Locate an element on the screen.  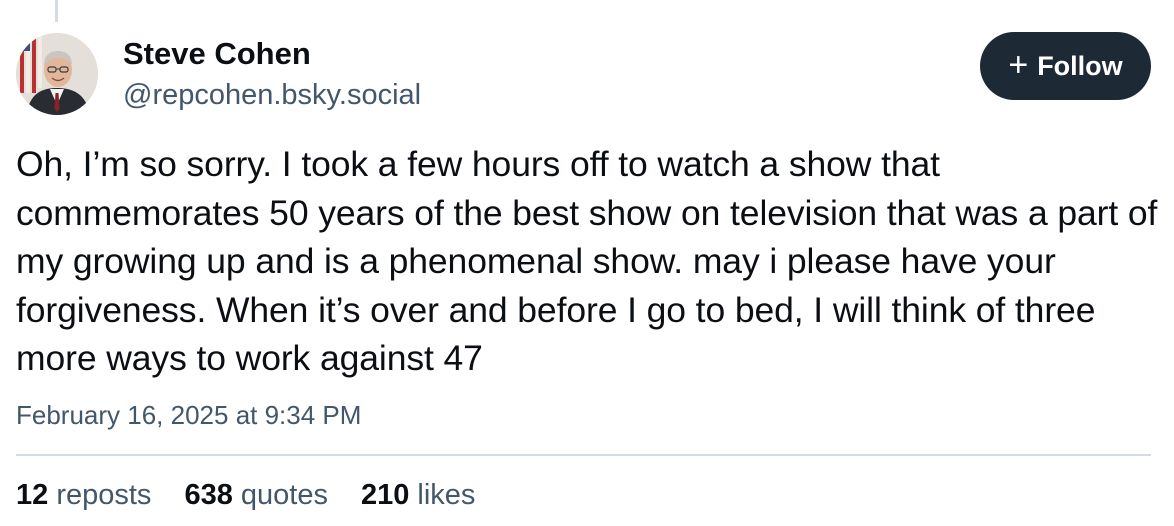
avatar-image is located at coordinates (57, 74).